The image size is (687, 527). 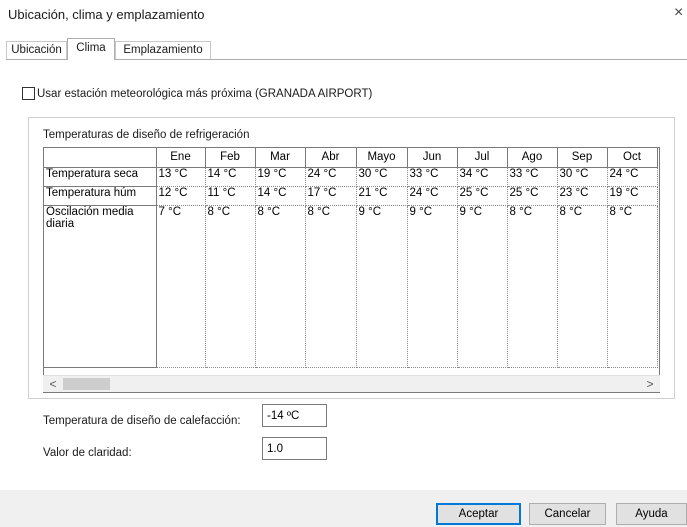 What do you see at coordinates (181, 196) in the screenshot?
I see `table-cell: 12 °C` at bounding box center [181, 196].